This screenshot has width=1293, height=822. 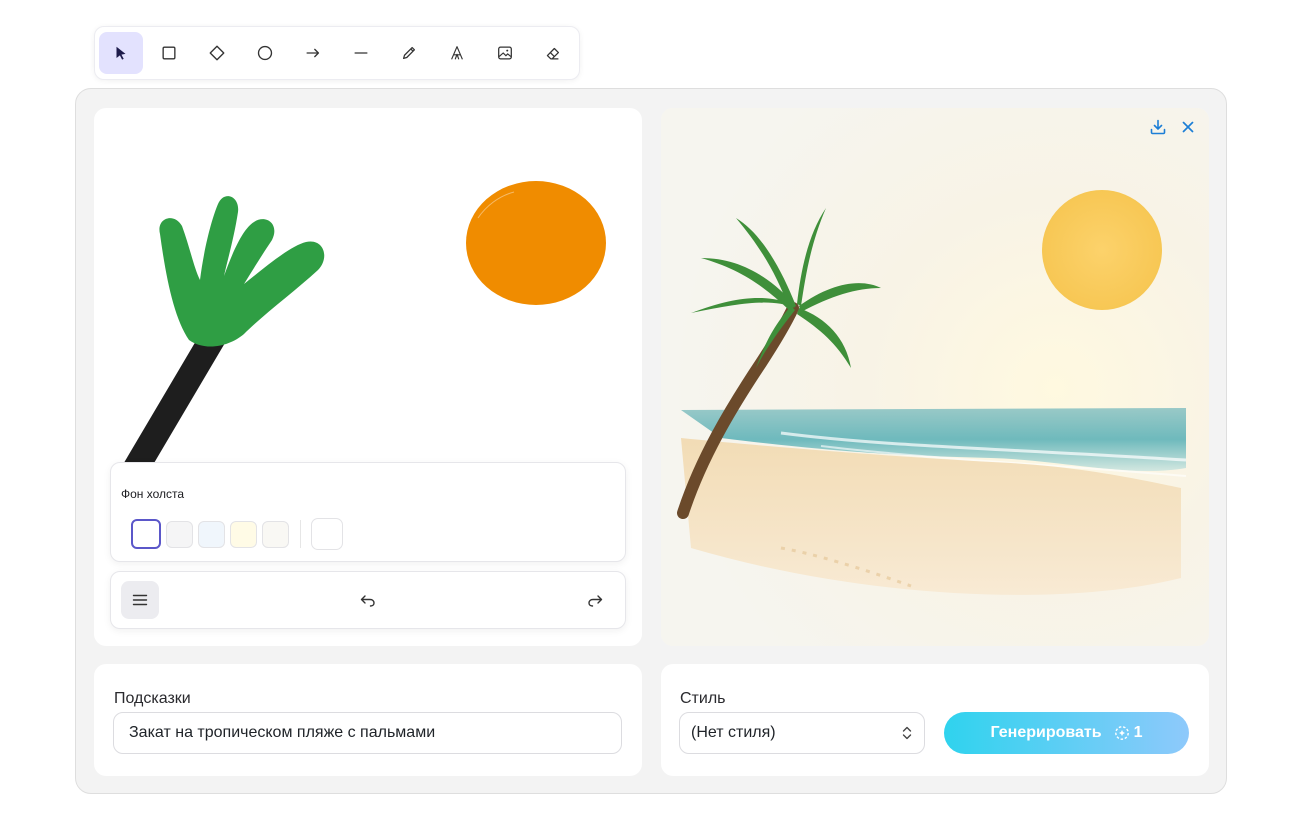 I want to click on canvas-background-popover: Фон холста, so click(x=368, y=512).